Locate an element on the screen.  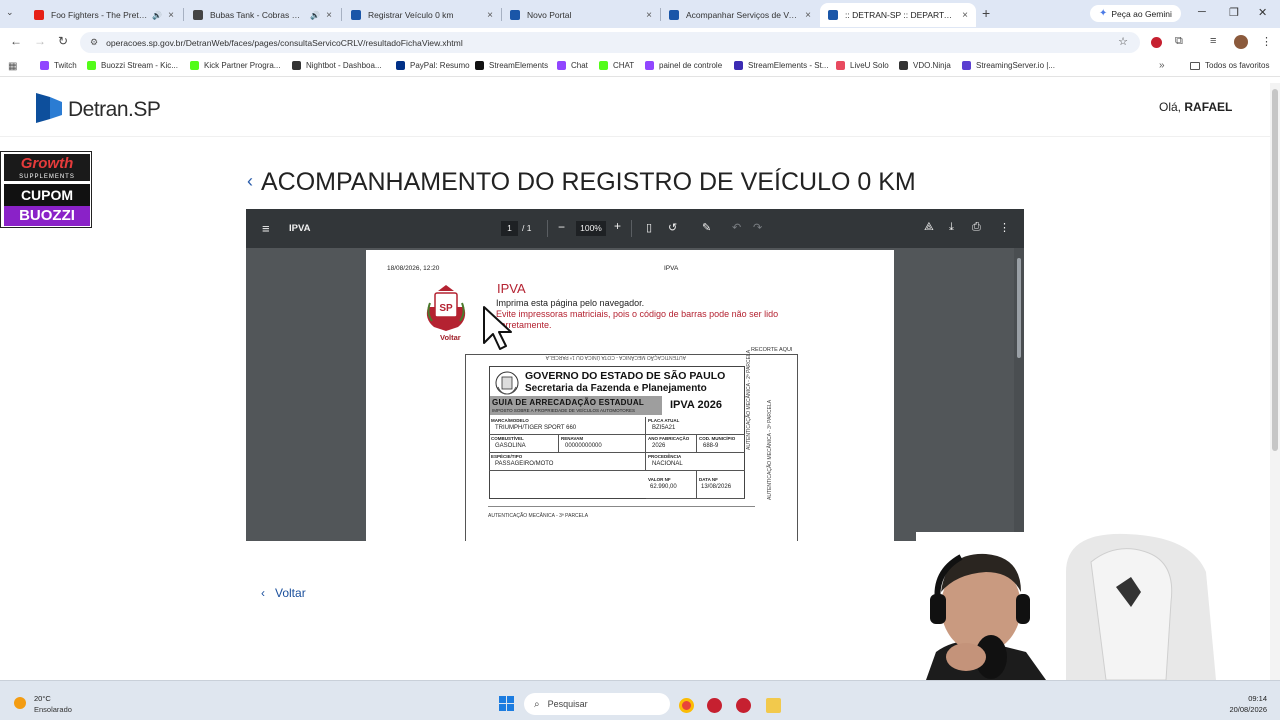
back-icon: ← is located at coordinates (16, 41).